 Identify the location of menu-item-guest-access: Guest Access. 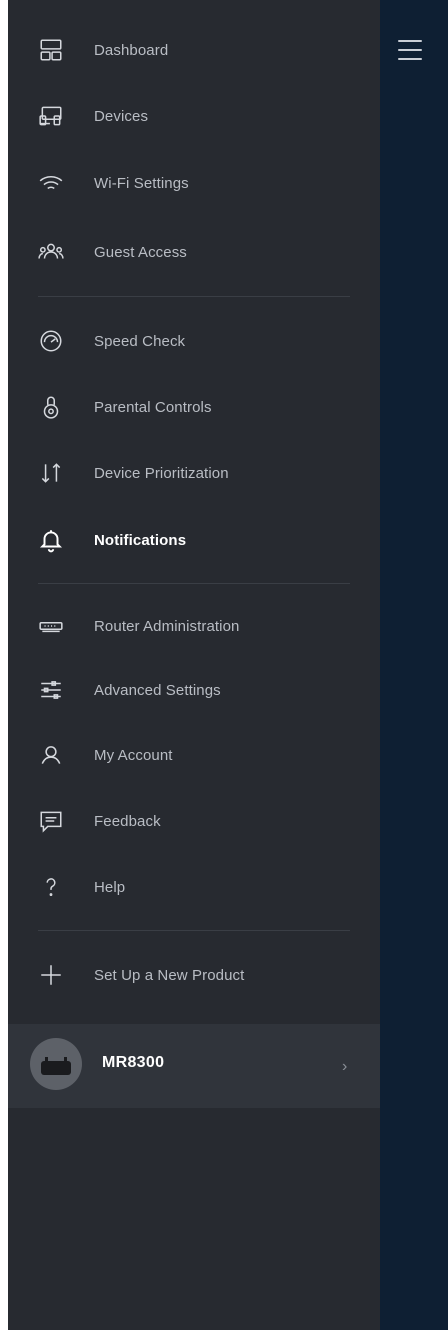
(194, 252).